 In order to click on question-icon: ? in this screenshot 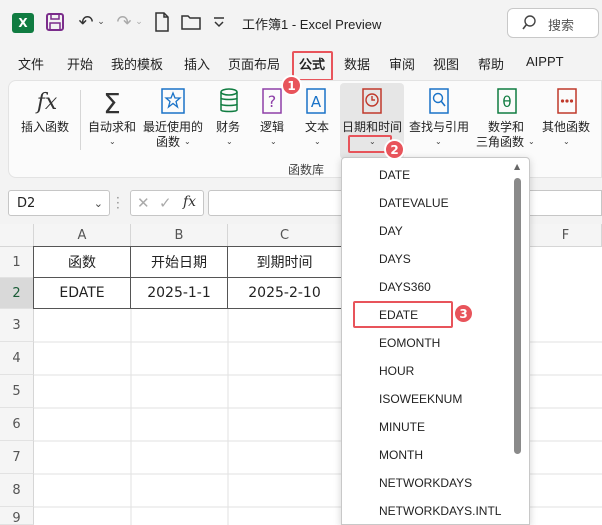, I will do `click(272, 101)`.